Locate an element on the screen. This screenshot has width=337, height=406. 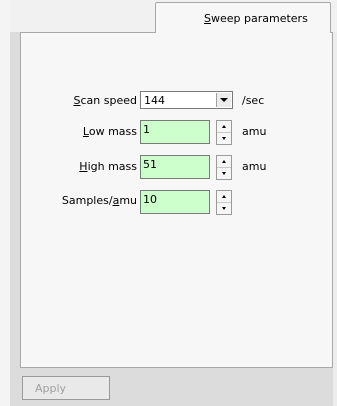
samples-spinner is located at coordinates (224, 202).